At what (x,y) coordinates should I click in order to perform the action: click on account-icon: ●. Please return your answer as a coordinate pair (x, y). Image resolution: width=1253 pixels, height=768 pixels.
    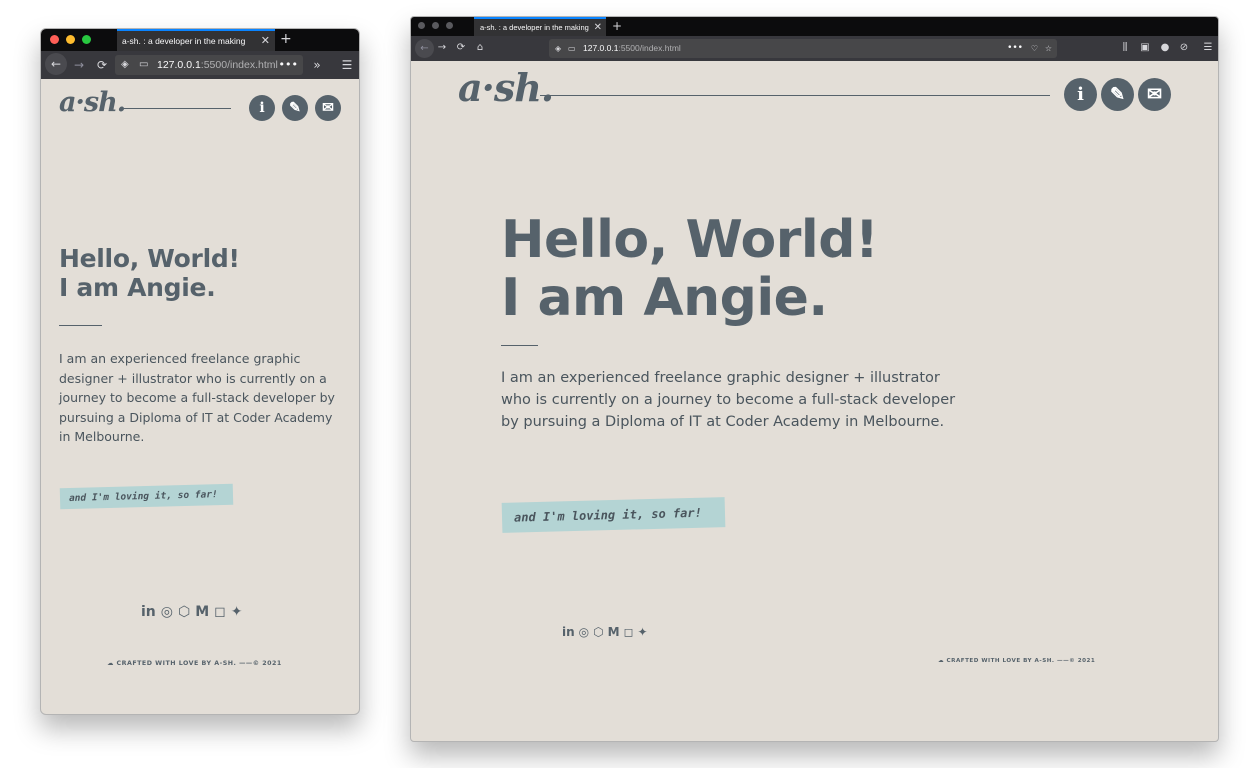
    Looking at the image, I should click on (1165, 48).